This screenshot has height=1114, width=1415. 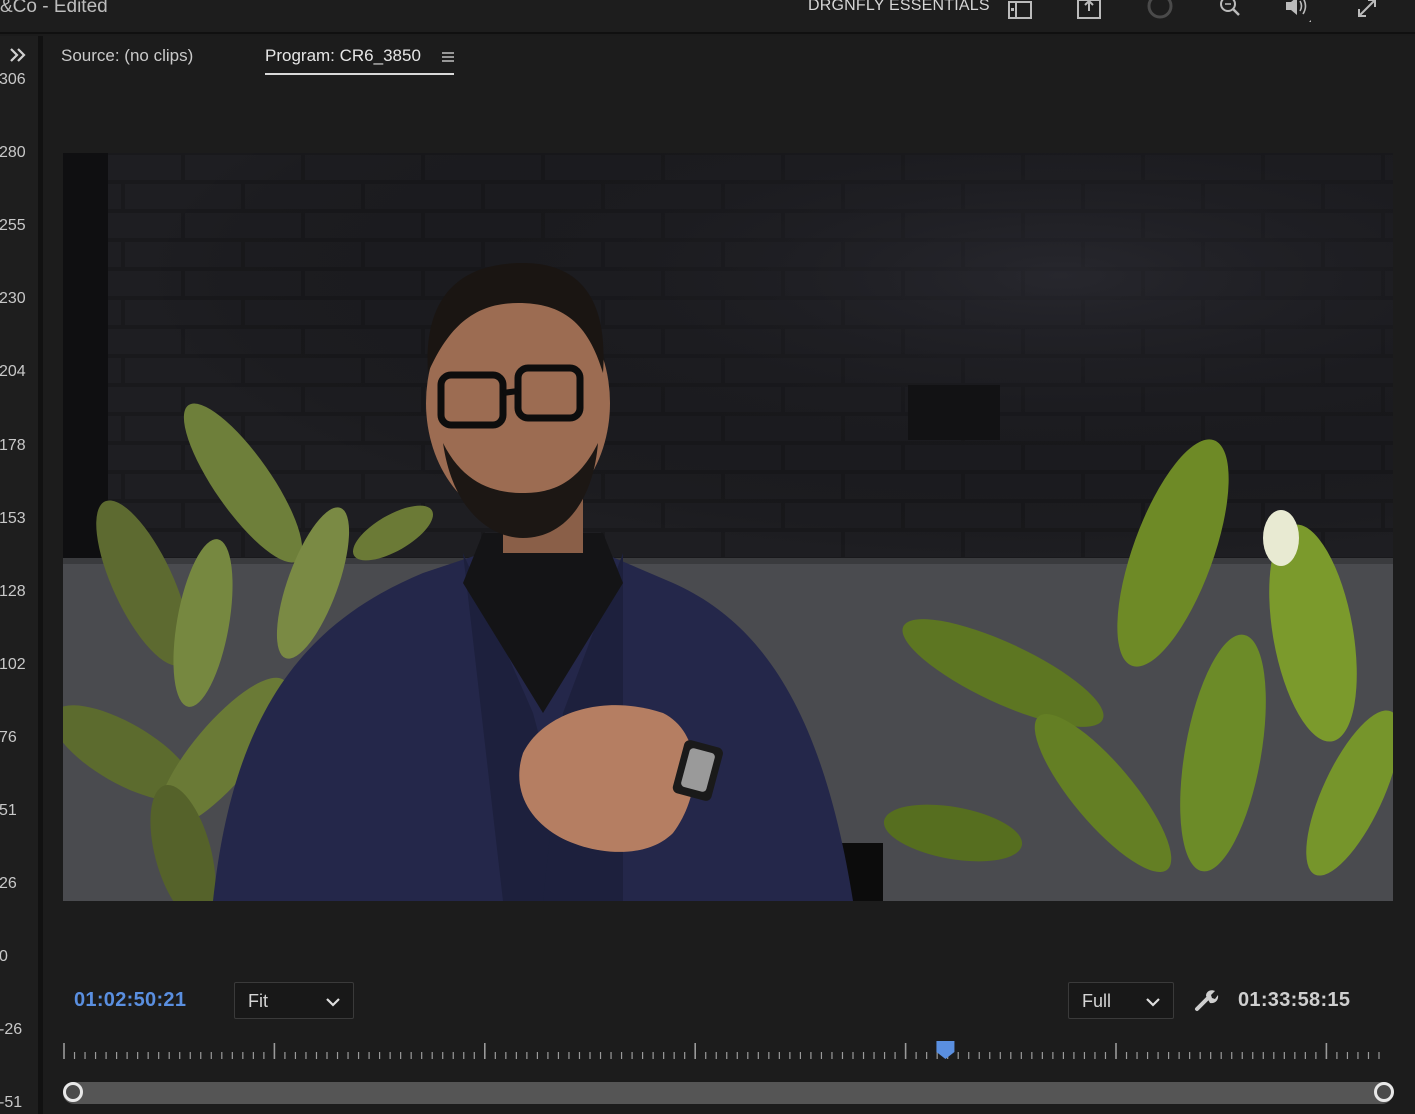 I want to click on meter-label: 0, so click(x=4, y=956).